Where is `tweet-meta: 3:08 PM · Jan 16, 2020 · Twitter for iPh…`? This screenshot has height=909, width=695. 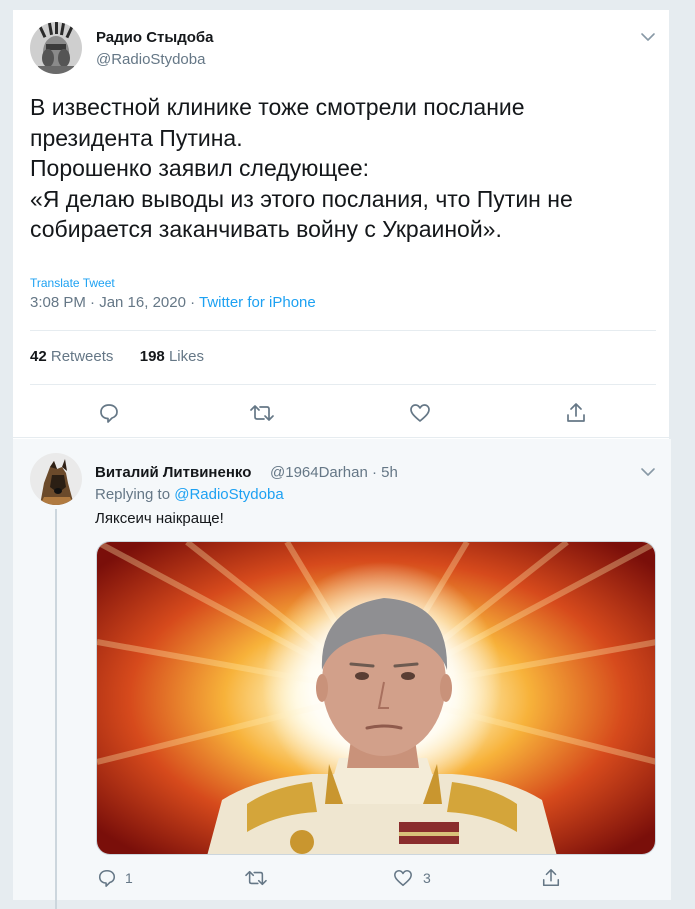 tweet-meta: 3:08 PM · Jan 16, 2020 · Twitter for iPh… is located at coordinates (173, 302).